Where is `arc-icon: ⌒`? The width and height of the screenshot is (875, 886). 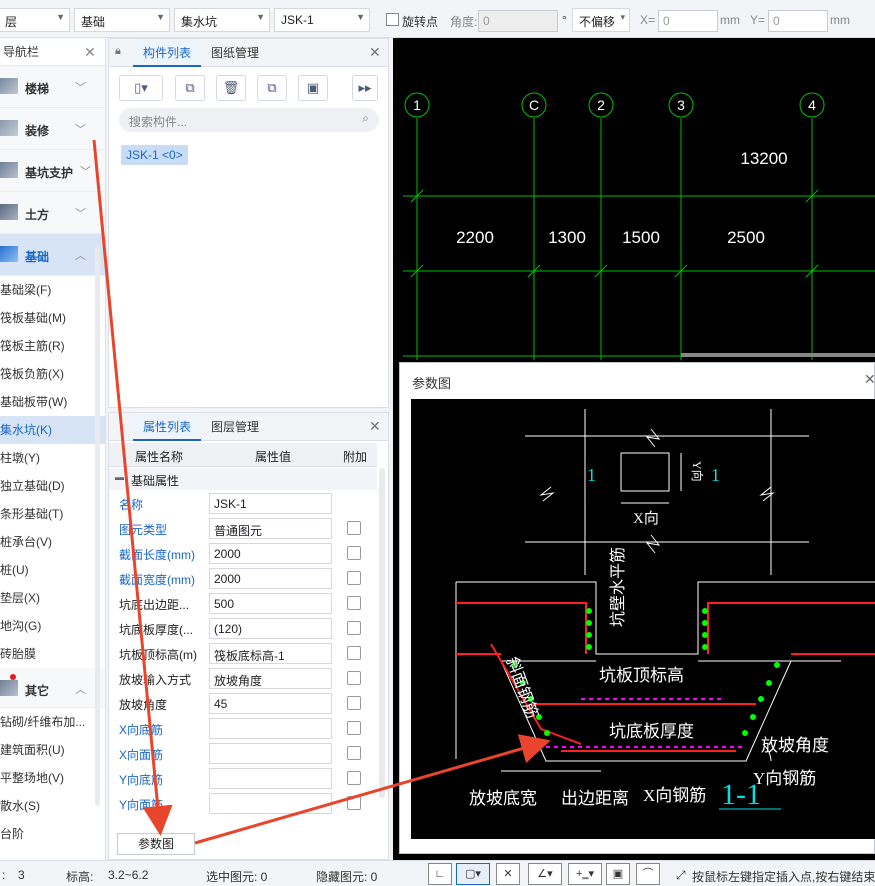
arc-icon: ⌒ is located at coordinates (648, 874).